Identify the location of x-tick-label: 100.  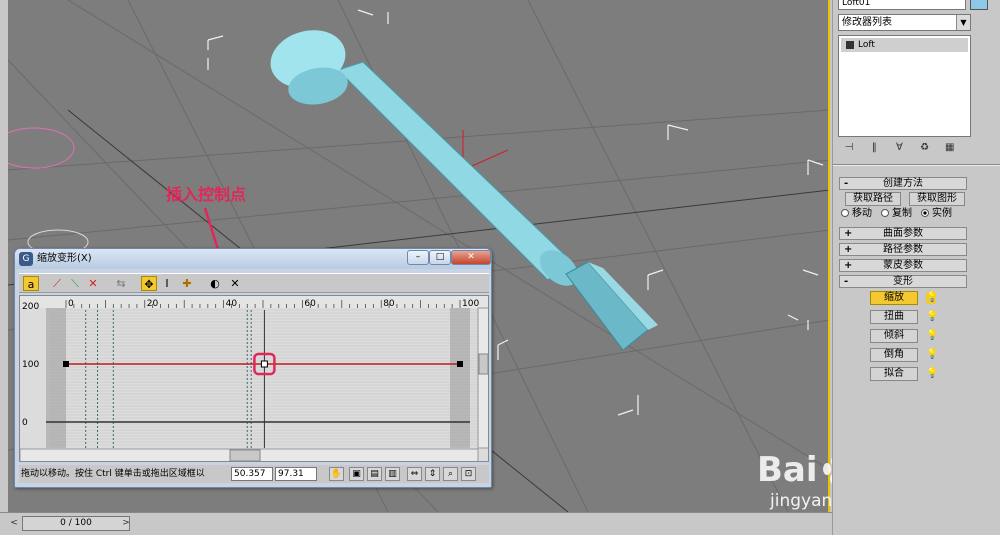
(470, 304).